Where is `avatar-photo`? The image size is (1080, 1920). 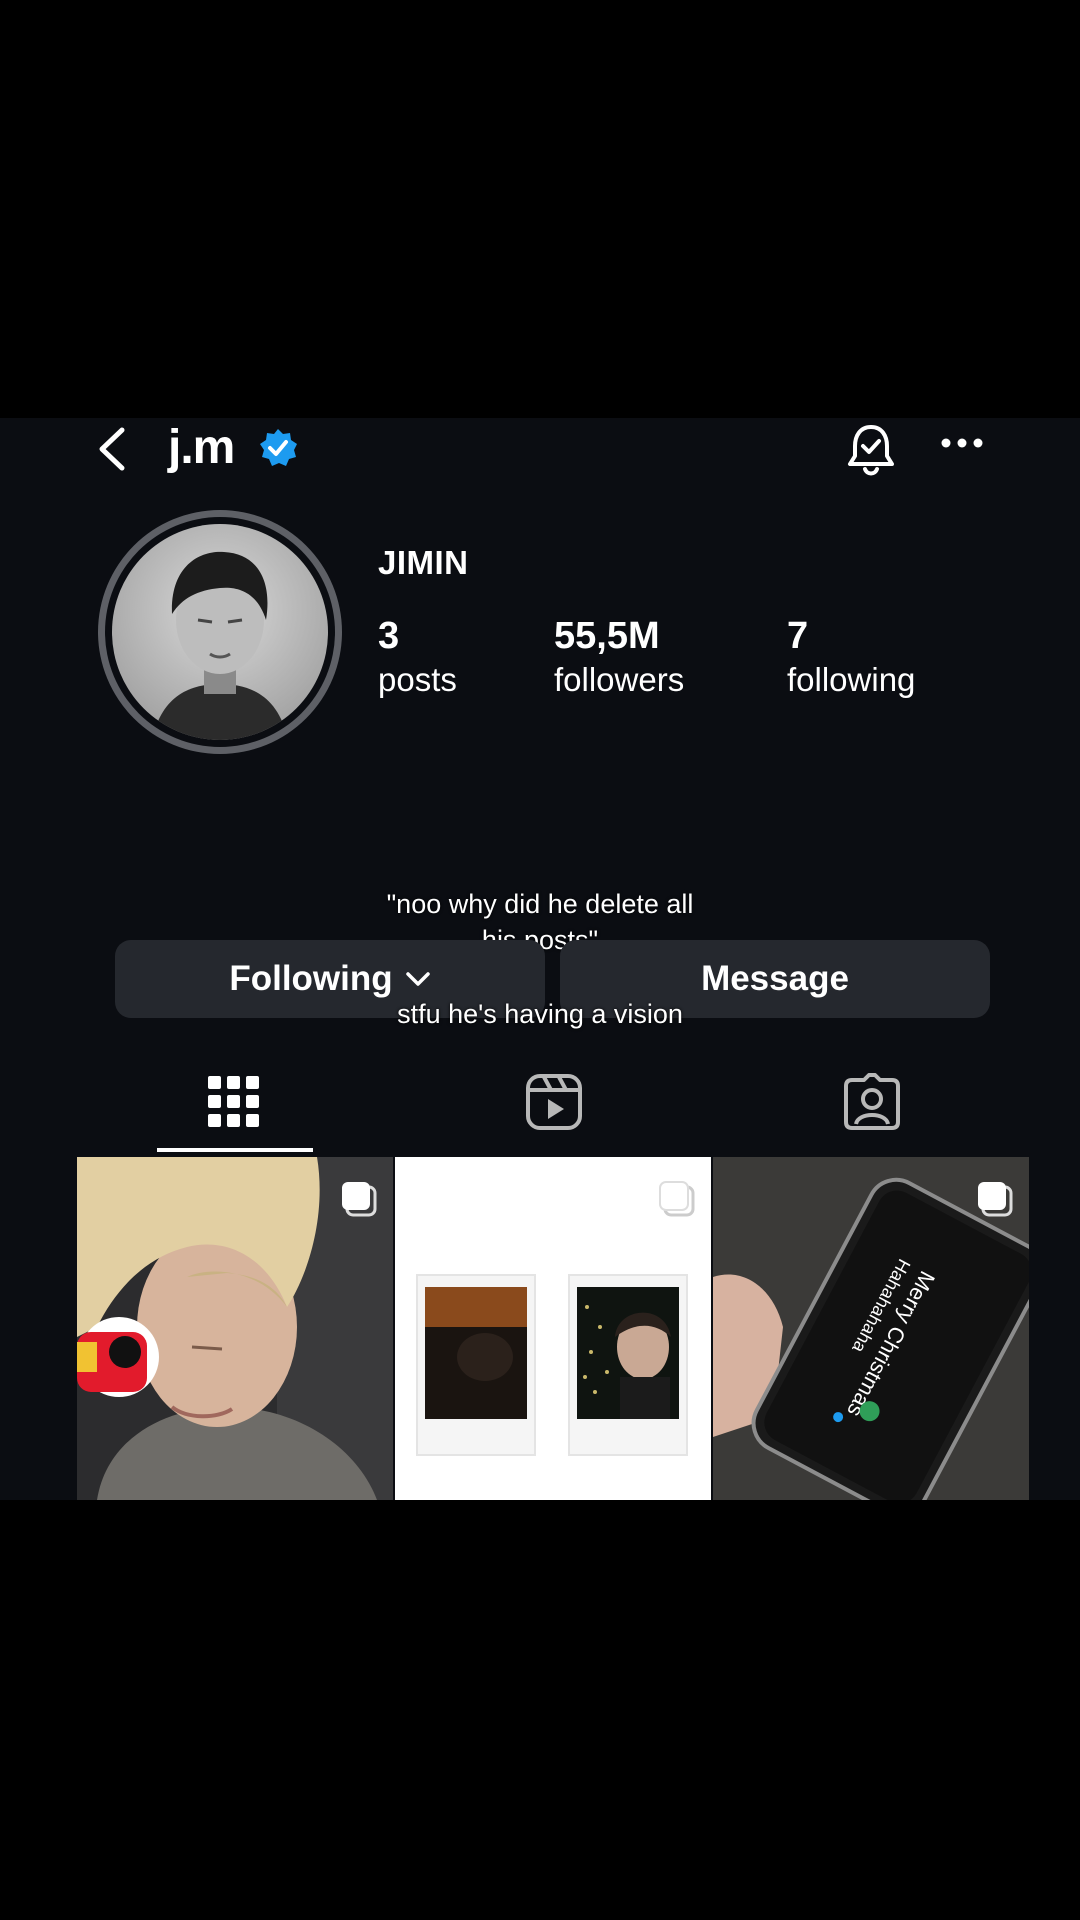
avatar-photo is located at coordinates (220, 632).